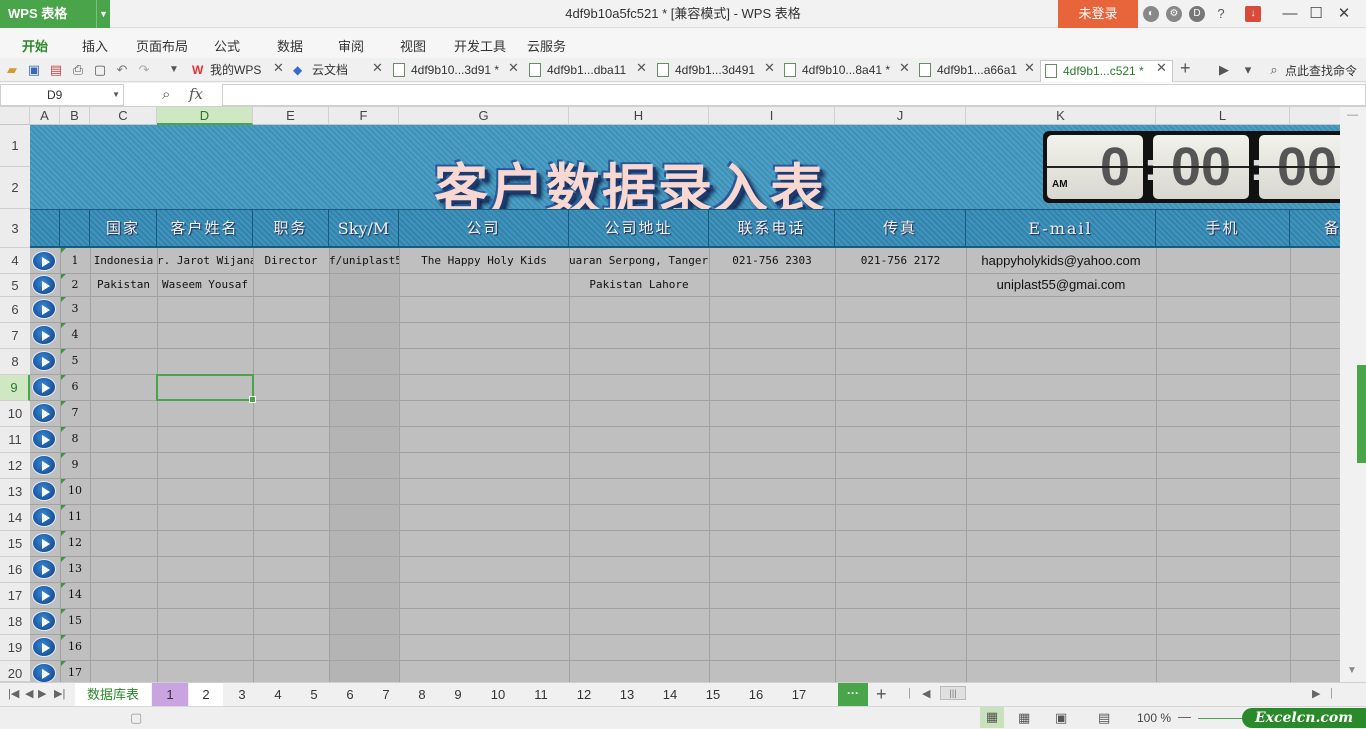  Describe the element at coordinates (1061, 260) in the screenshot. I see `cell-email: happyholykids@yahoo.com` at that location.